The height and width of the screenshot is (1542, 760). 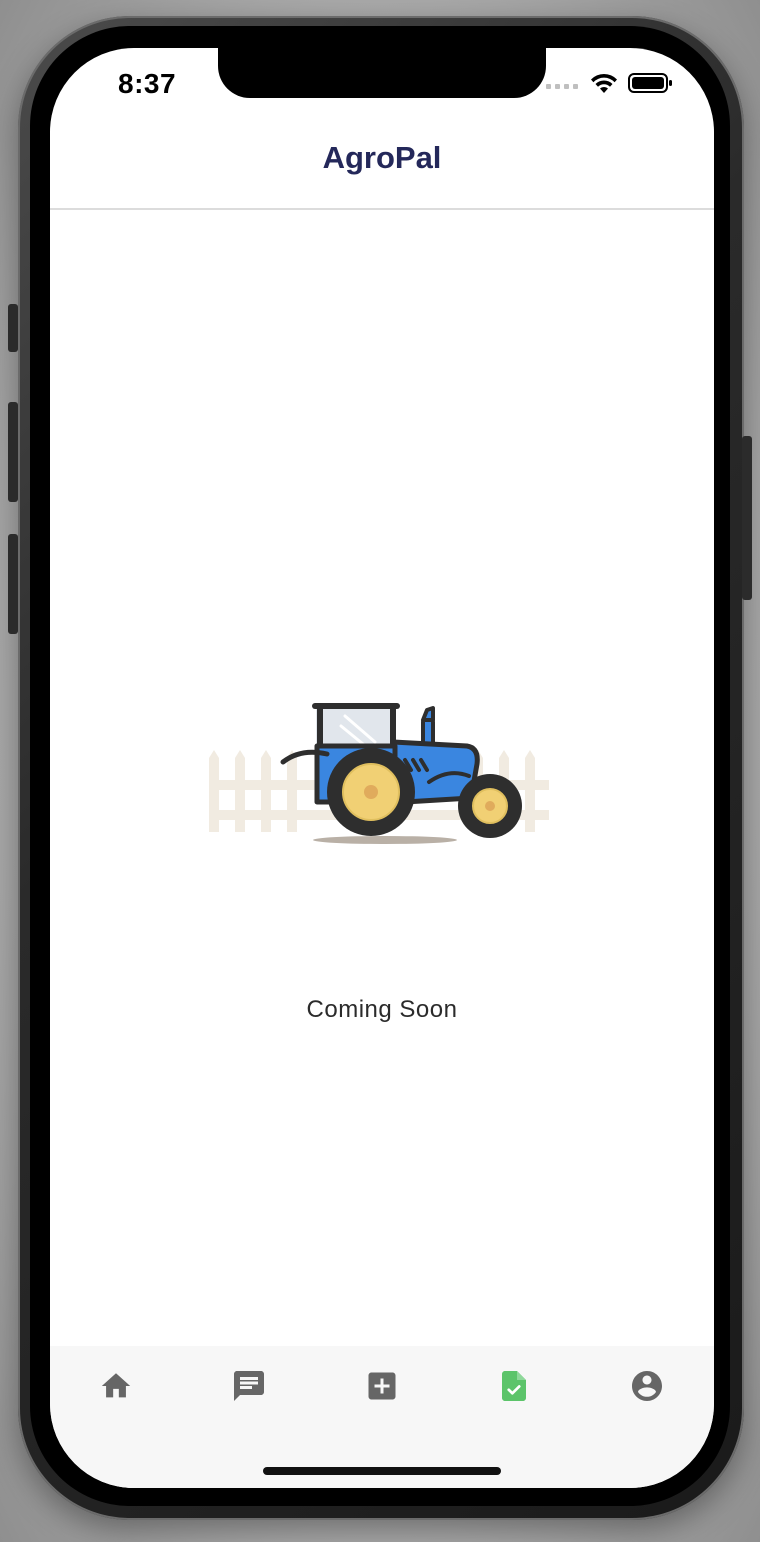 What do you see at coordinates (490, 806) in the screenshot?
I see `tractor-front-wheel` at bounding box center [490, 806].